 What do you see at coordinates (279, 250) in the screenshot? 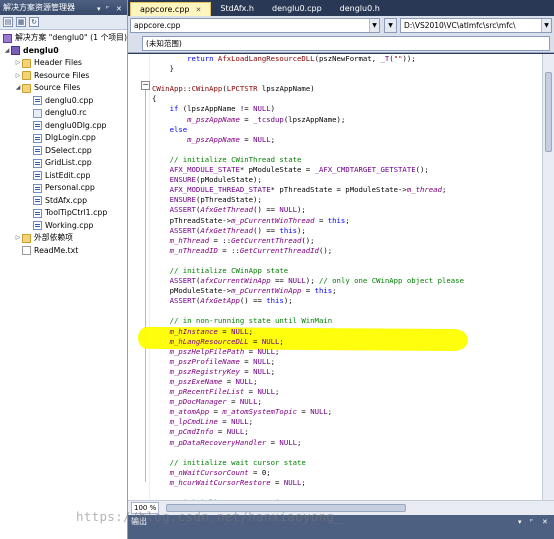
I see `code-token: GetCurrentThreadId` at bounding box center [279, 250].